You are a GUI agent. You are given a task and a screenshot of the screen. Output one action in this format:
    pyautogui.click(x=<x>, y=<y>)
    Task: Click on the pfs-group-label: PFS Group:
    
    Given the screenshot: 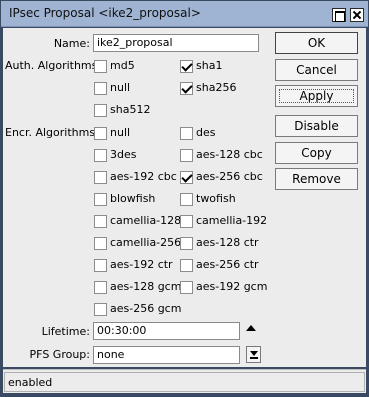 What is the action you would take?
    pyautogui.click(x=59, y=354)
    